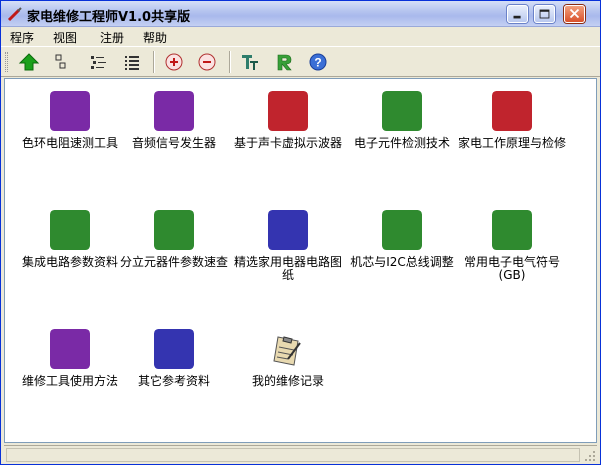 The image size is (601, 465). Describe the element at coordinates (109, 17) in the screenshot. I see `window-title: 家电维修工程师V1.0共享版` at that location.